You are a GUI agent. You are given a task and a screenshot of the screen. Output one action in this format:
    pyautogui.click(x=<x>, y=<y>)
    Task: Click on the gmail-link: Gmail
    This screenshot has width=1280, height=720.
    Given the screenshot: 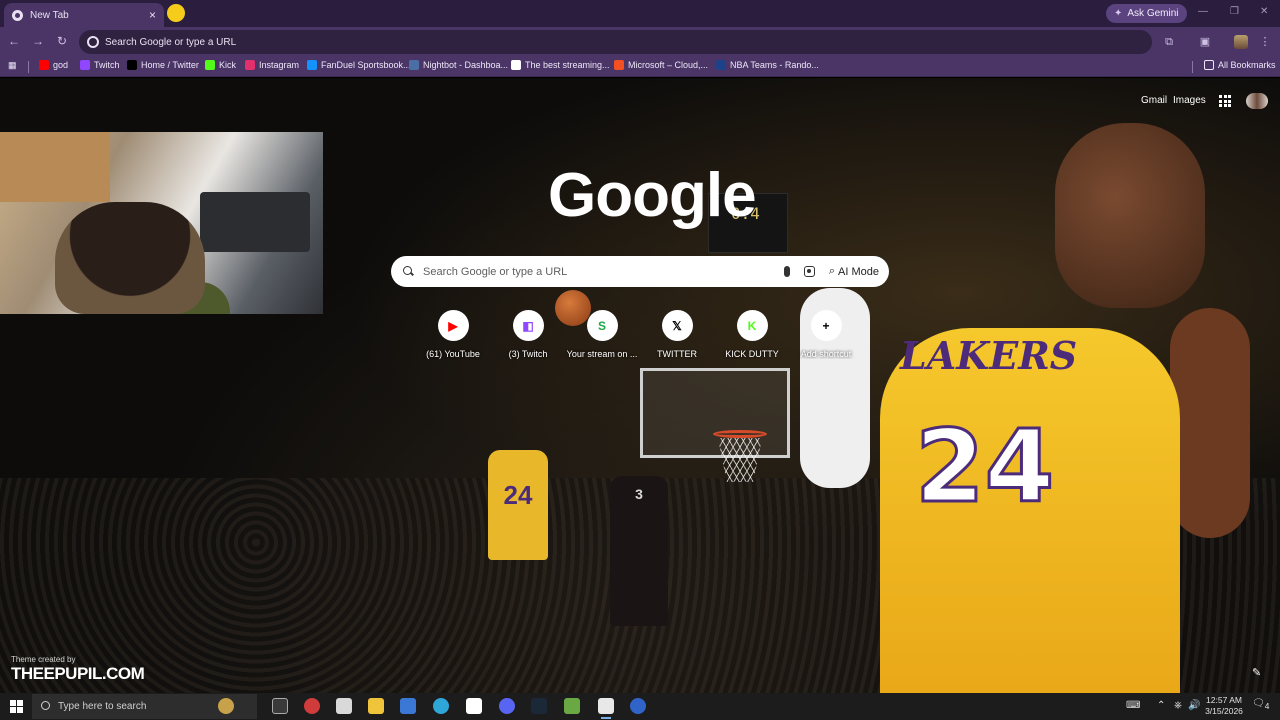 What is the action you would take?
    pyautogui.click(x=1154, y=100)
    